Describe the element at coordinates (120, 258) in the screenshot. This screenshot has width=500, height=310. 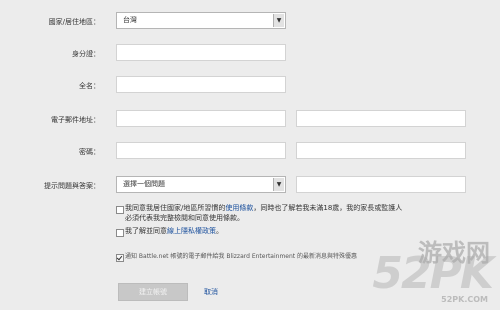
I see `newsletter-checkbox` at that location.